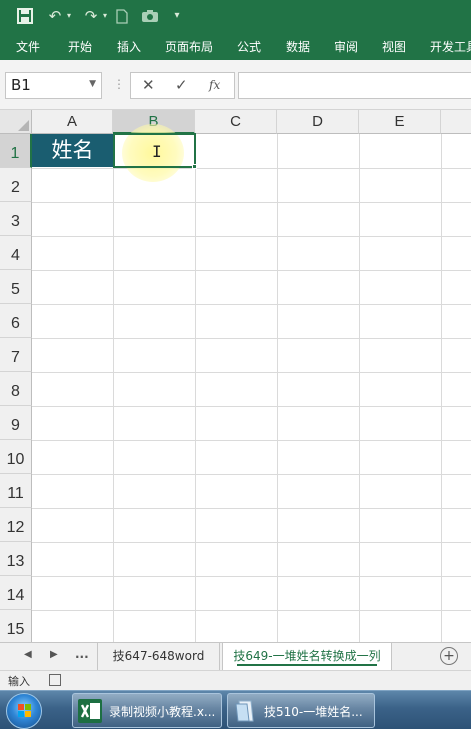 The width and height of the screenshot is (471, 729). Describe the element at coordinates (55, 680) in the screenshot. I see `macro-record-icon` at that location.